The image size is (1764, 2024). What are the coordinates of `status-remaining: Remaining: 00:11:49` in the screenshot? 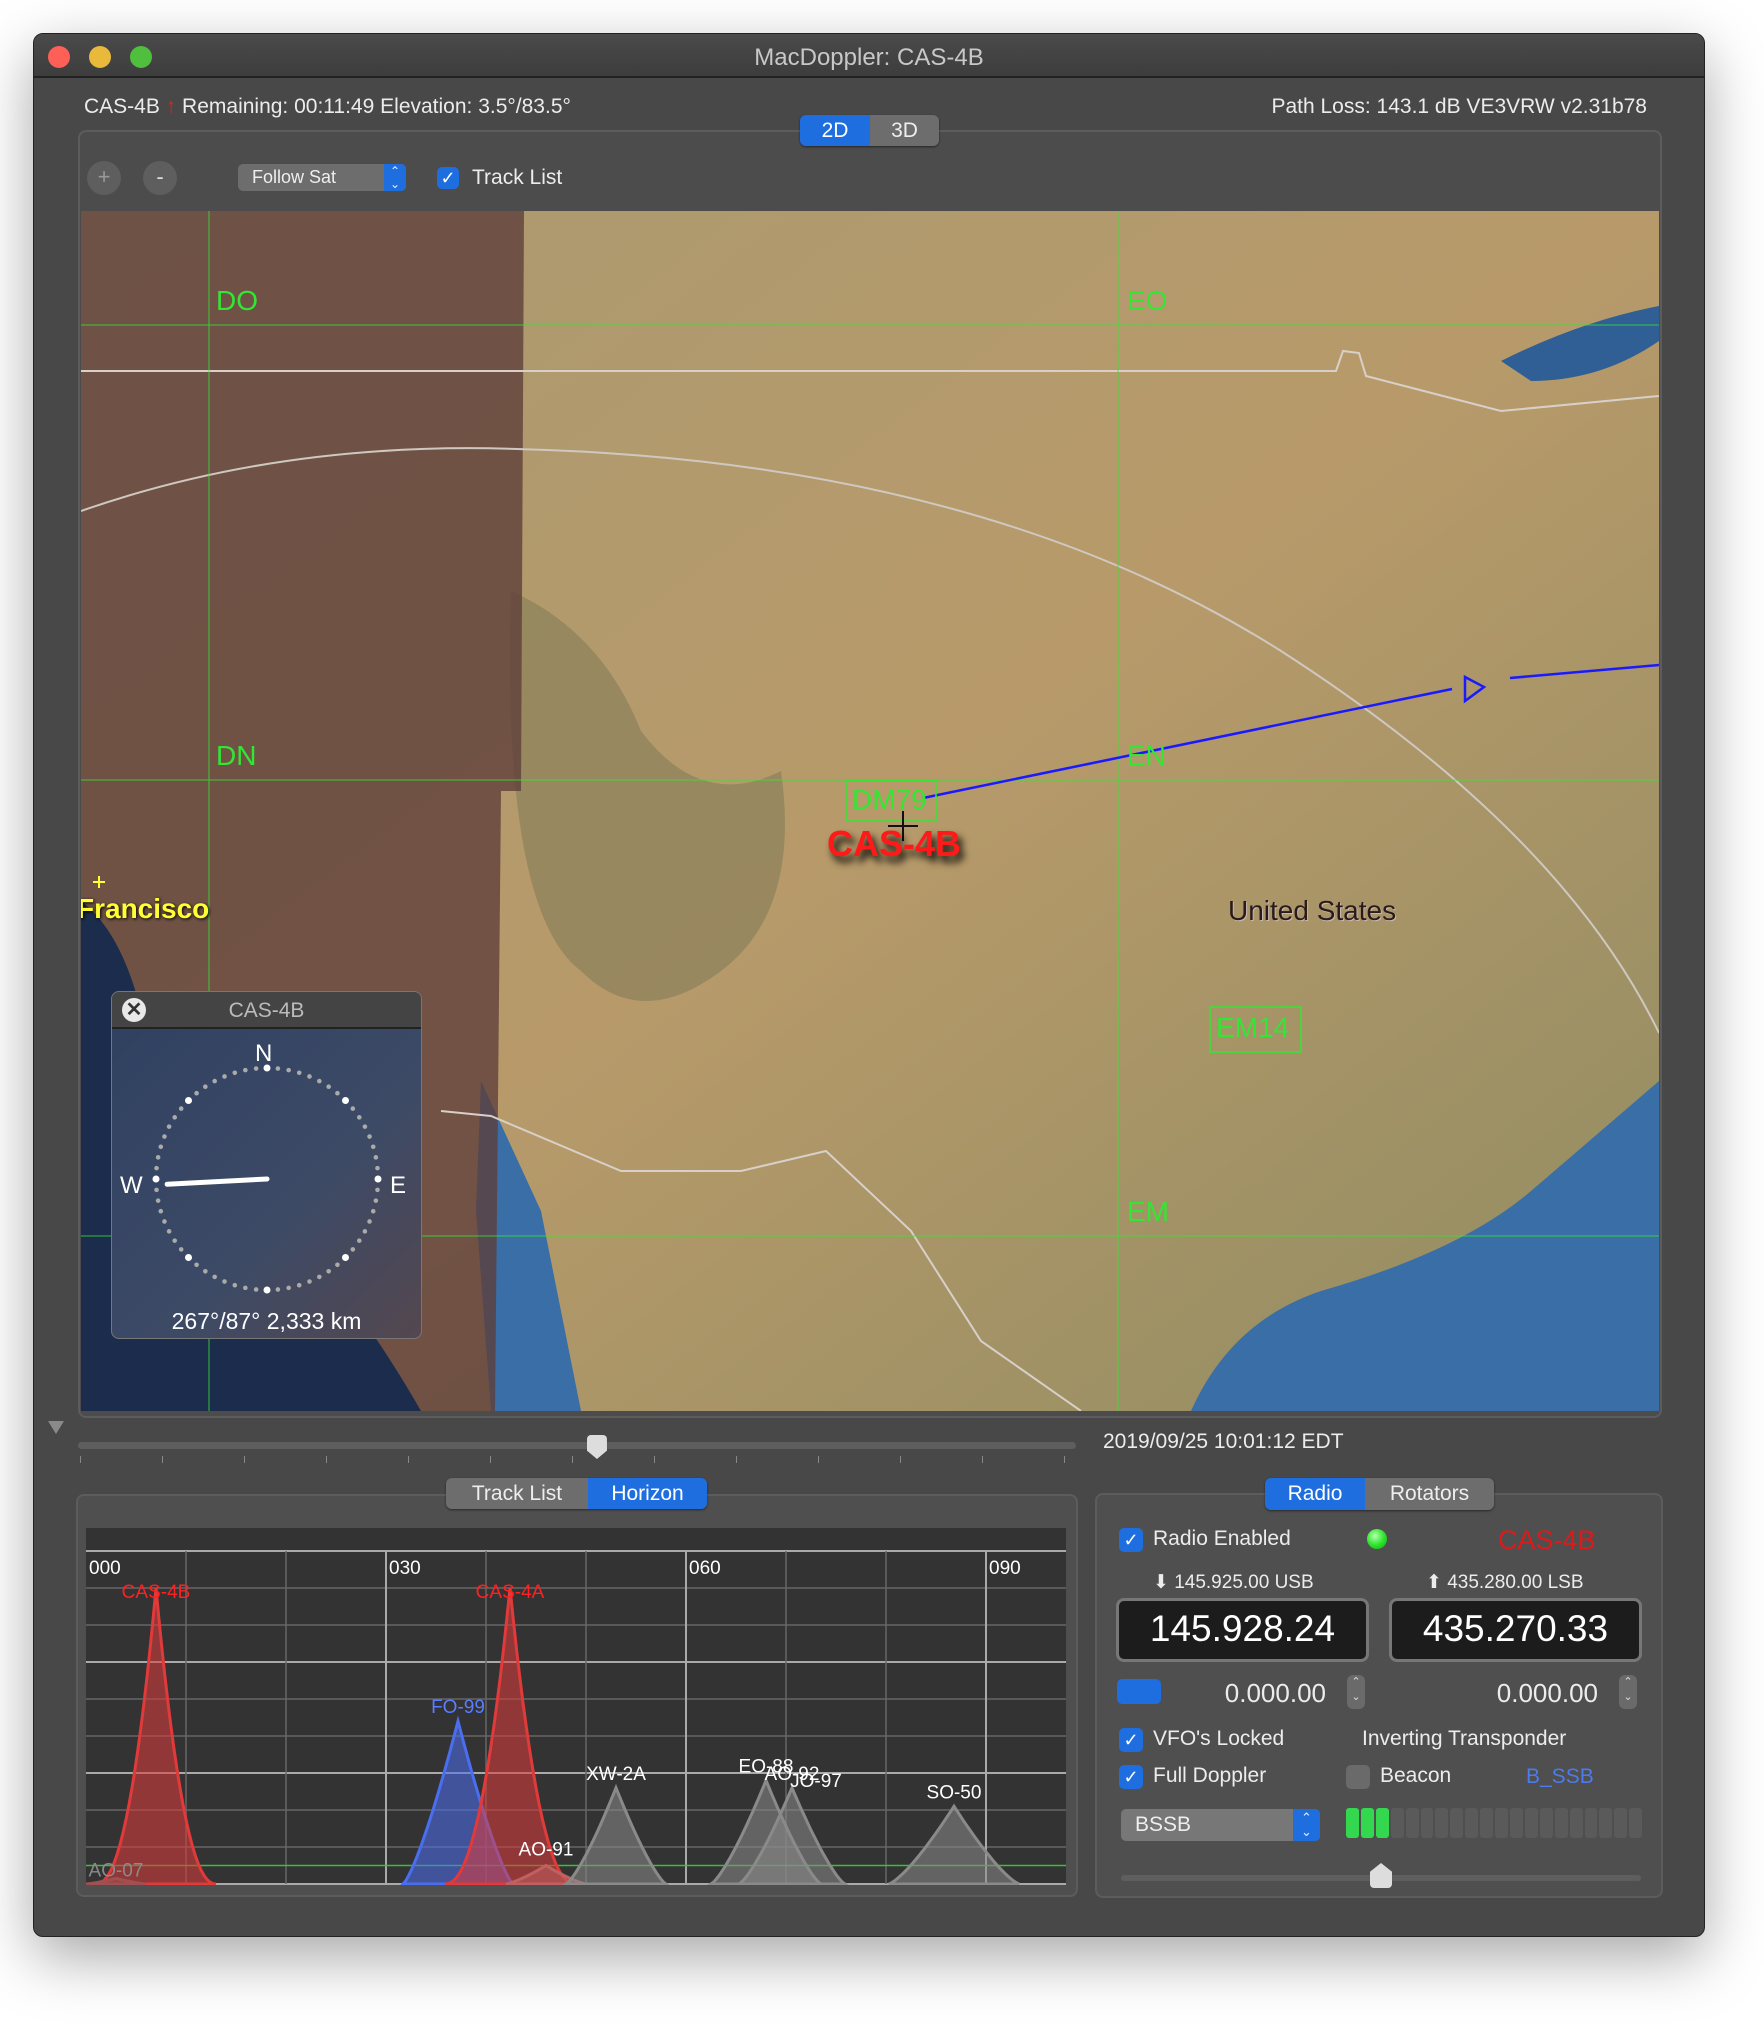 It's located at (278, 106).